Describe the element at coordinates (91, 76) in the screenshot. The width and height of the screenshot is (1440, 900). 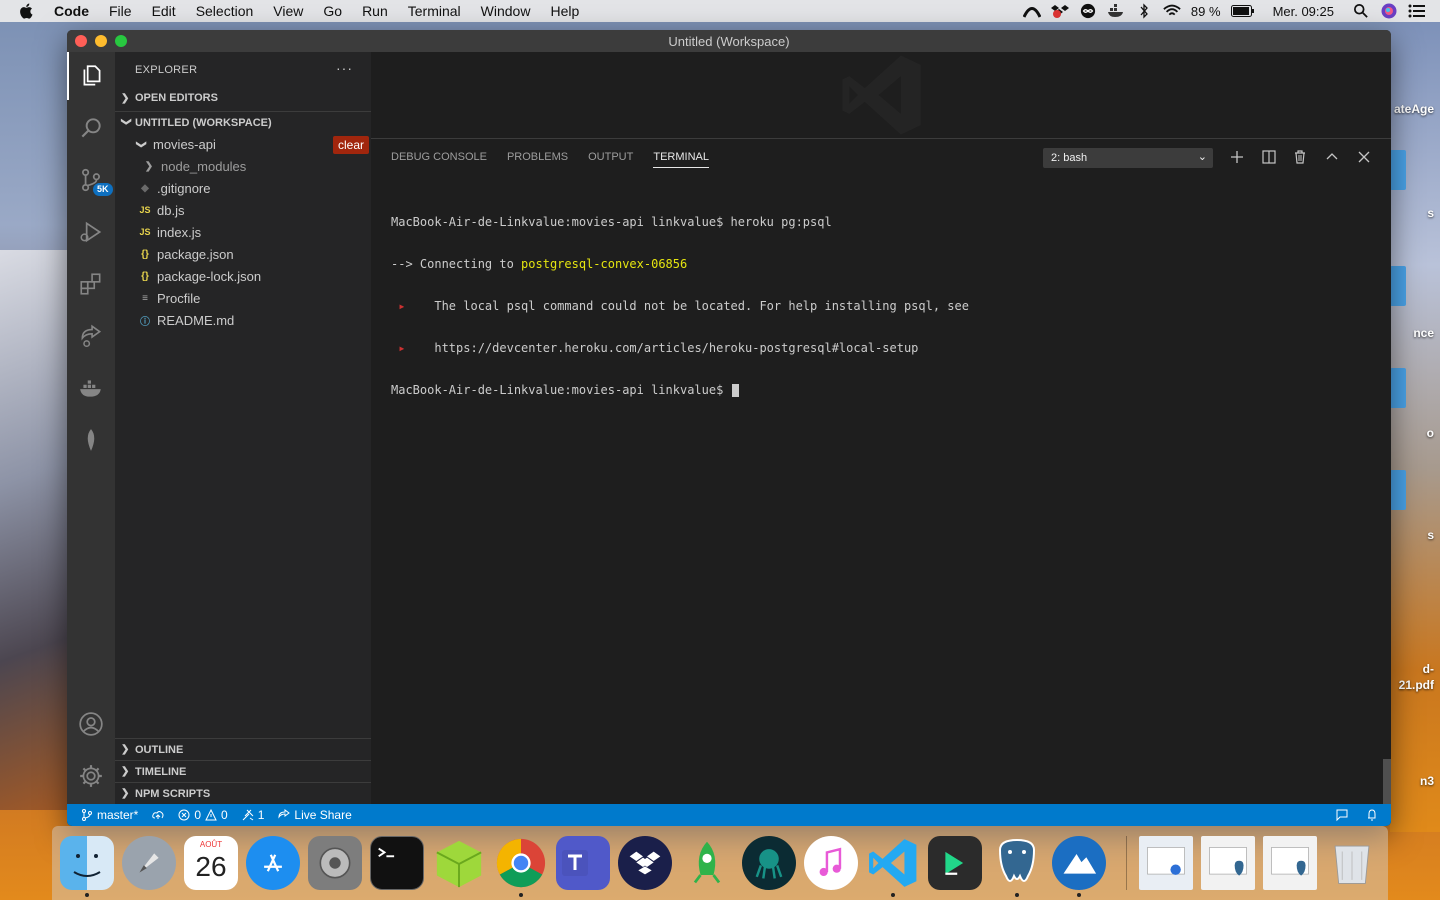
I see `explorer-activity-button` at that location.